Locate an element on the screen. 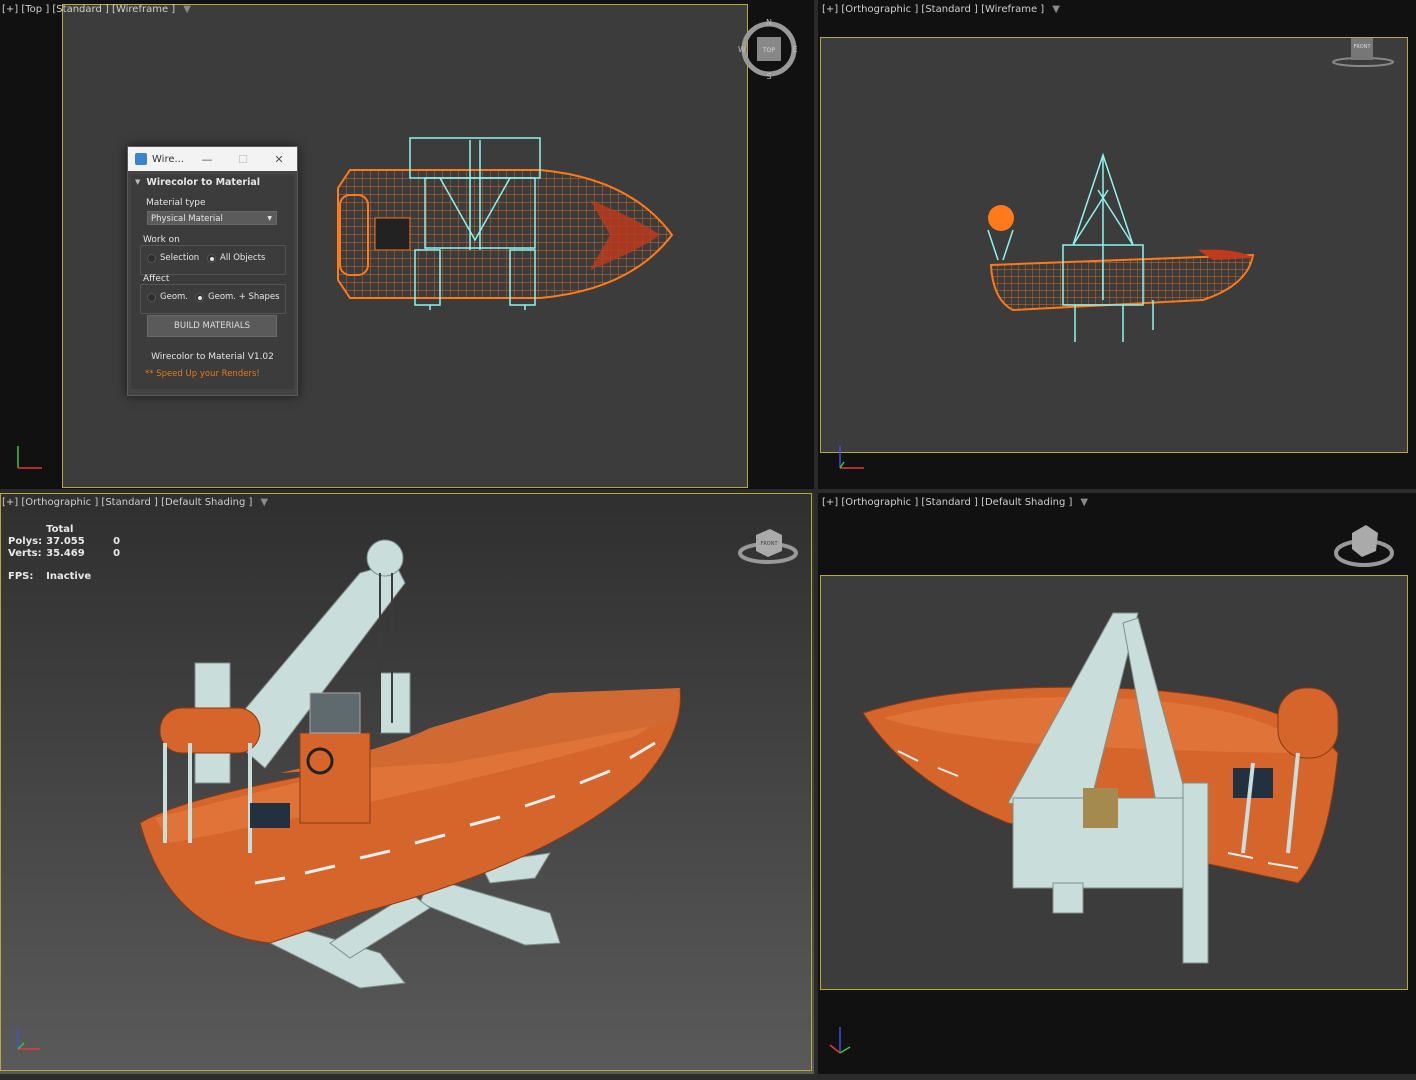 This screenshot has width=1416, height=1080. chevron-down-icon: ▼ is located at coordinates (269, 218).